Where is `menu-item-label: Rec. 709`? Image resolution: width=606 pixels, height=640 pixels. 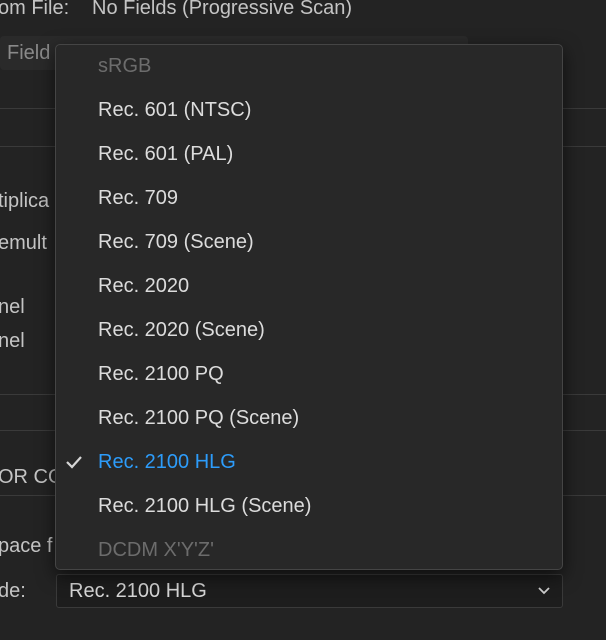 menu-item-label: Rec. 709 is located at coordinates (138, 198).